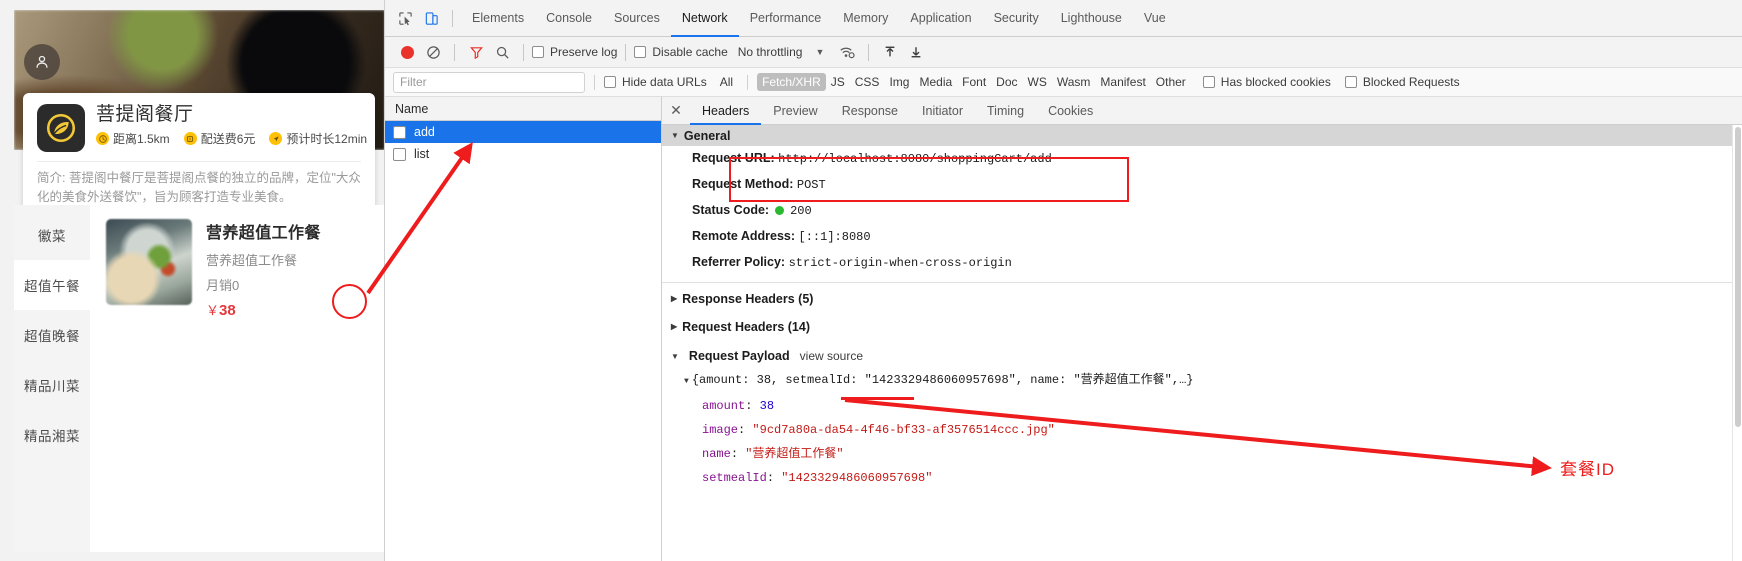  Describe the element at coordinates (419, 218) in the screenshot. I see `annotation-arrow-add-request` at that location.